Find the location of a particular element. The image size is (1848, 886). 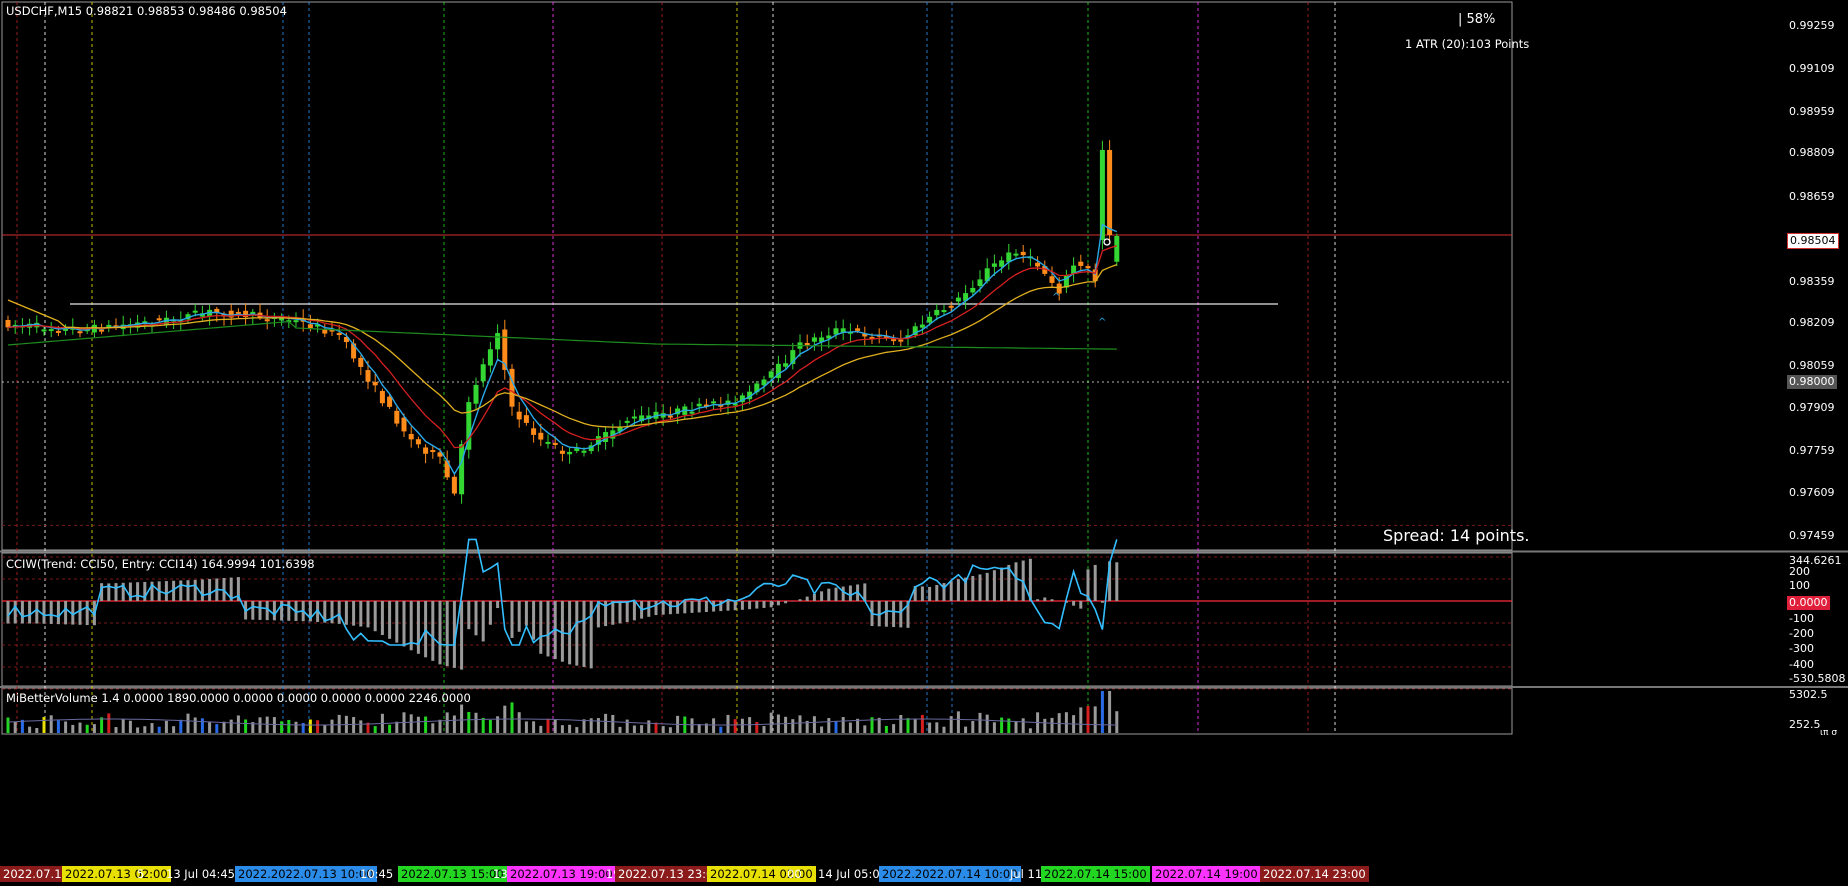

price-axis-label: 0.98659 is located at coordinates (1812, 196).